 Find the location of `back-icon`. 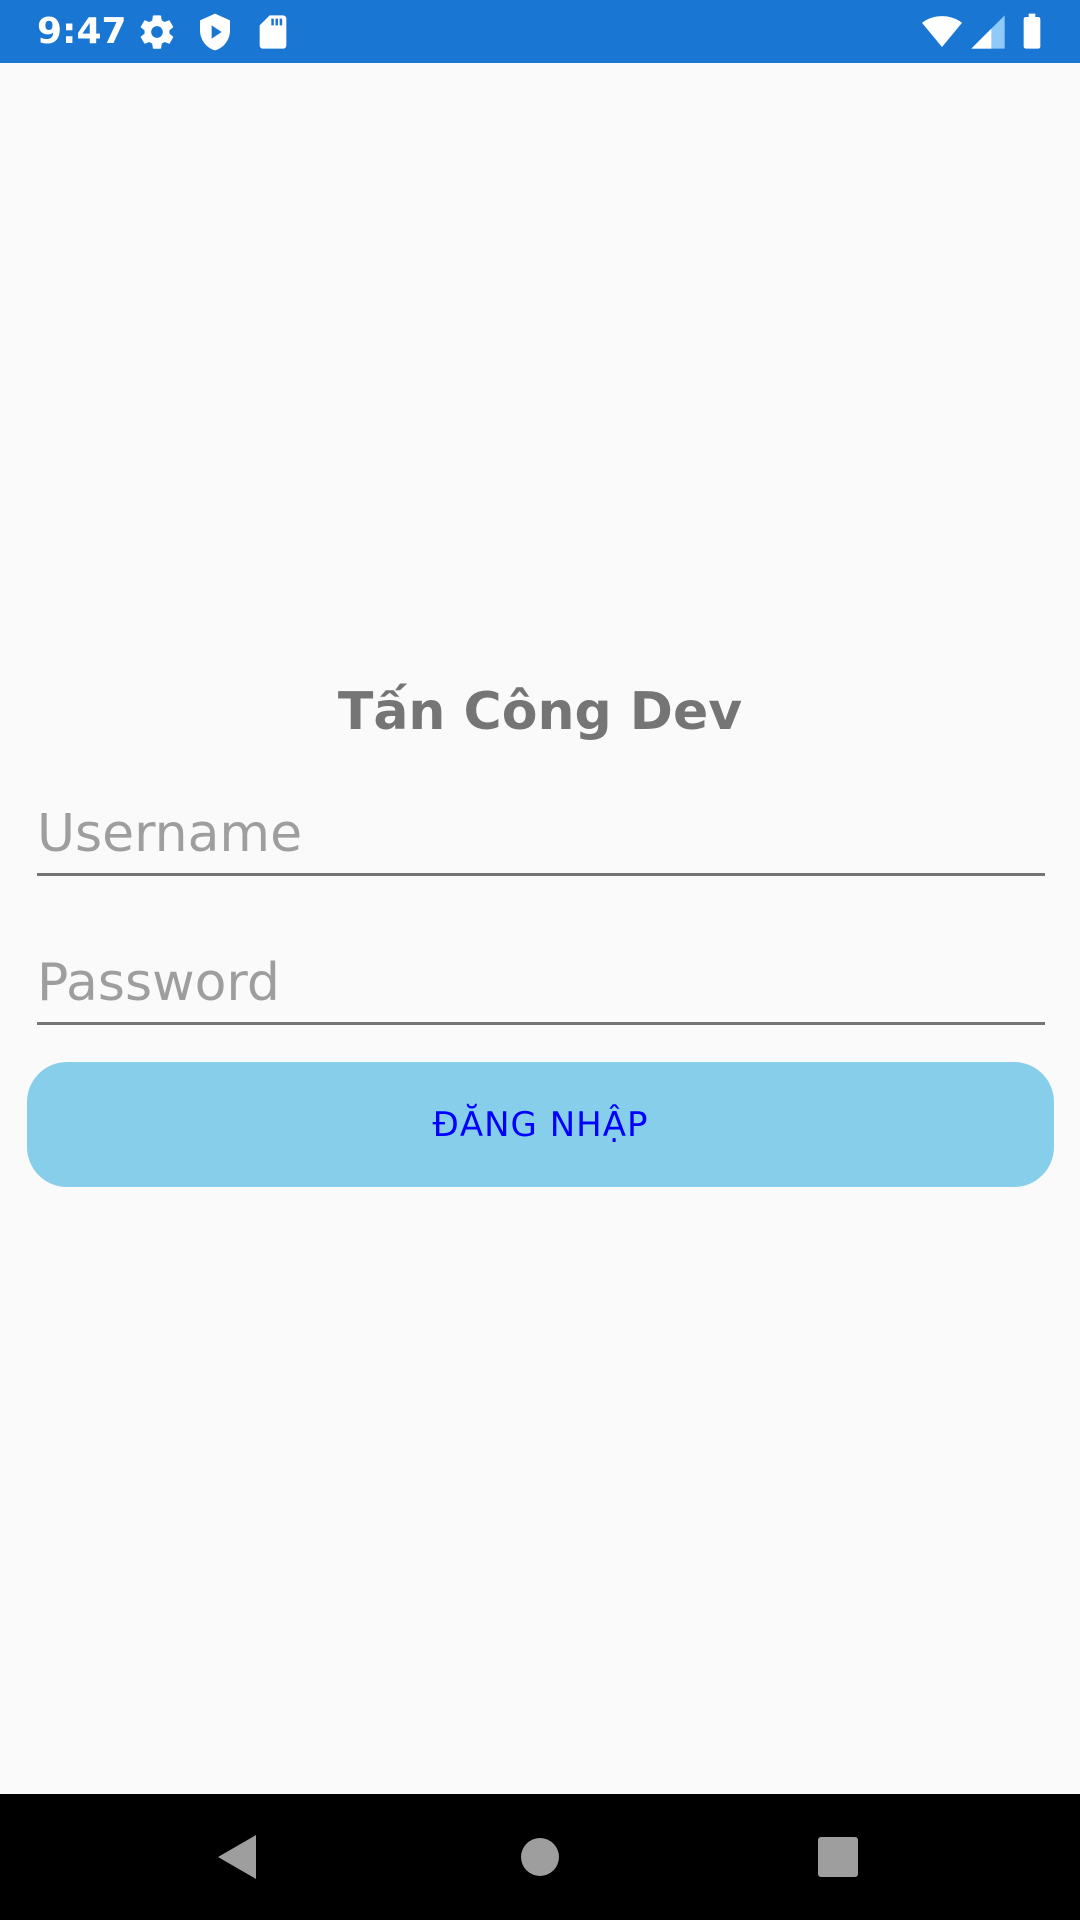

back-icon is located at coordinates (238, 1857).